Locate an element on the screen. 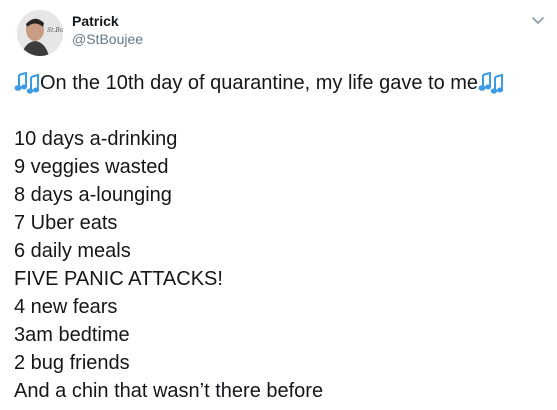  tweet-line: 7 Uber eats is located at coordinates (66, 223).